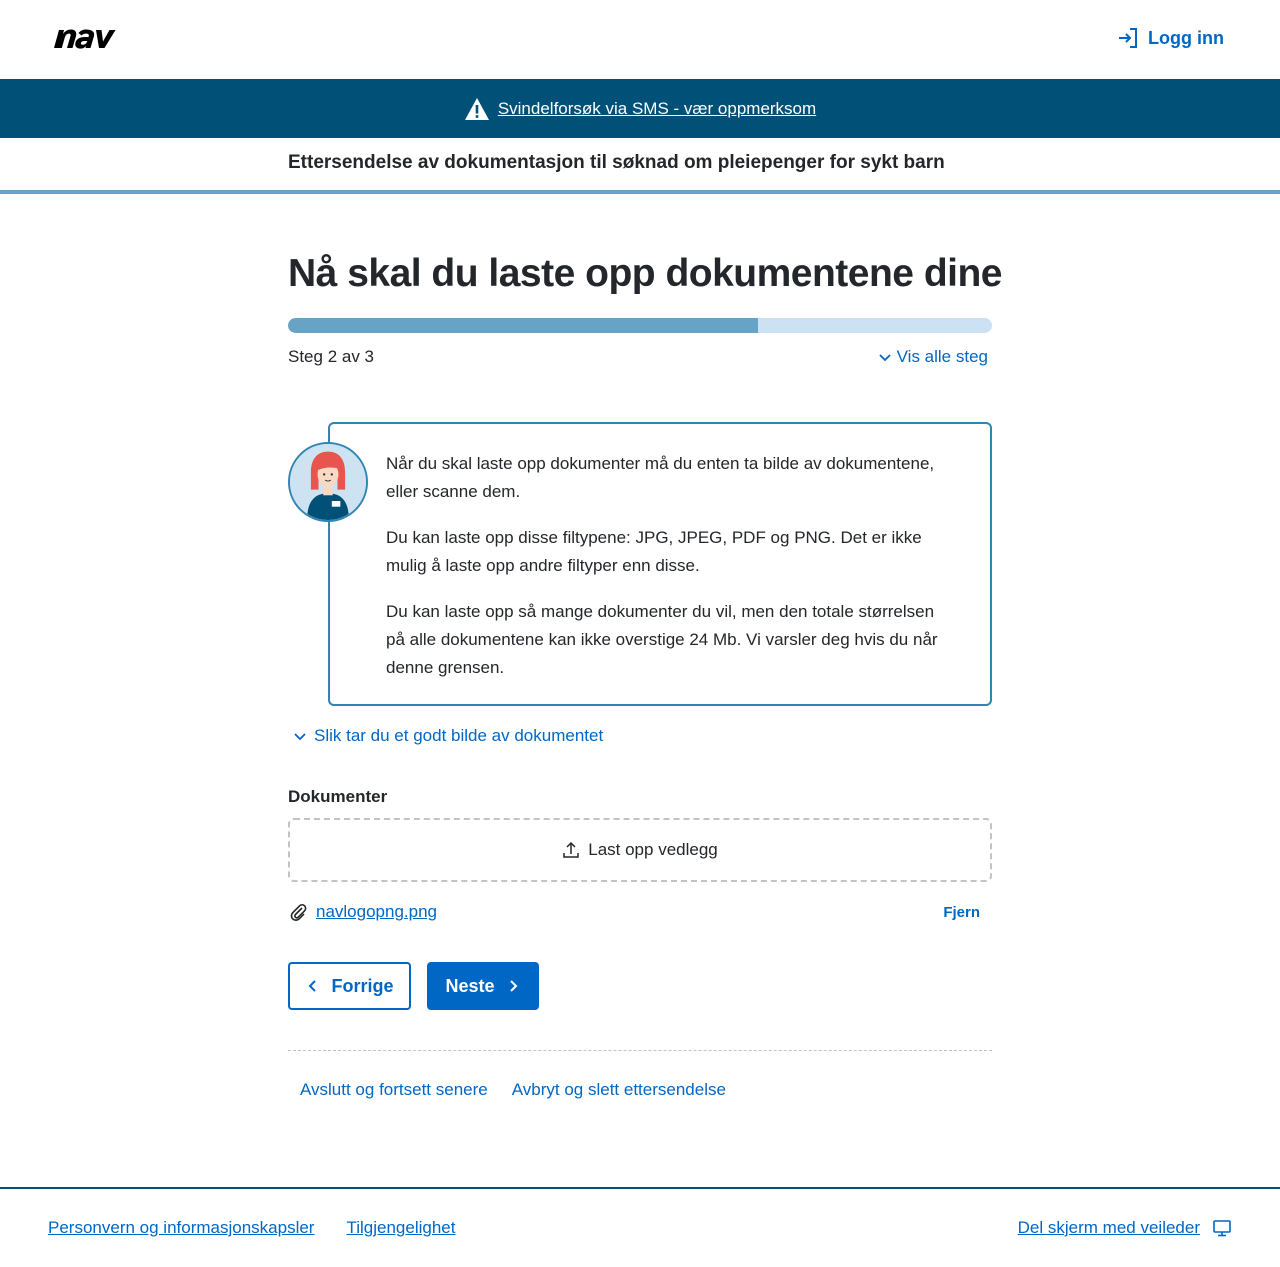  I want to click on privacy-link: Personvern og informasjonskapsler, so click(181, 1228).